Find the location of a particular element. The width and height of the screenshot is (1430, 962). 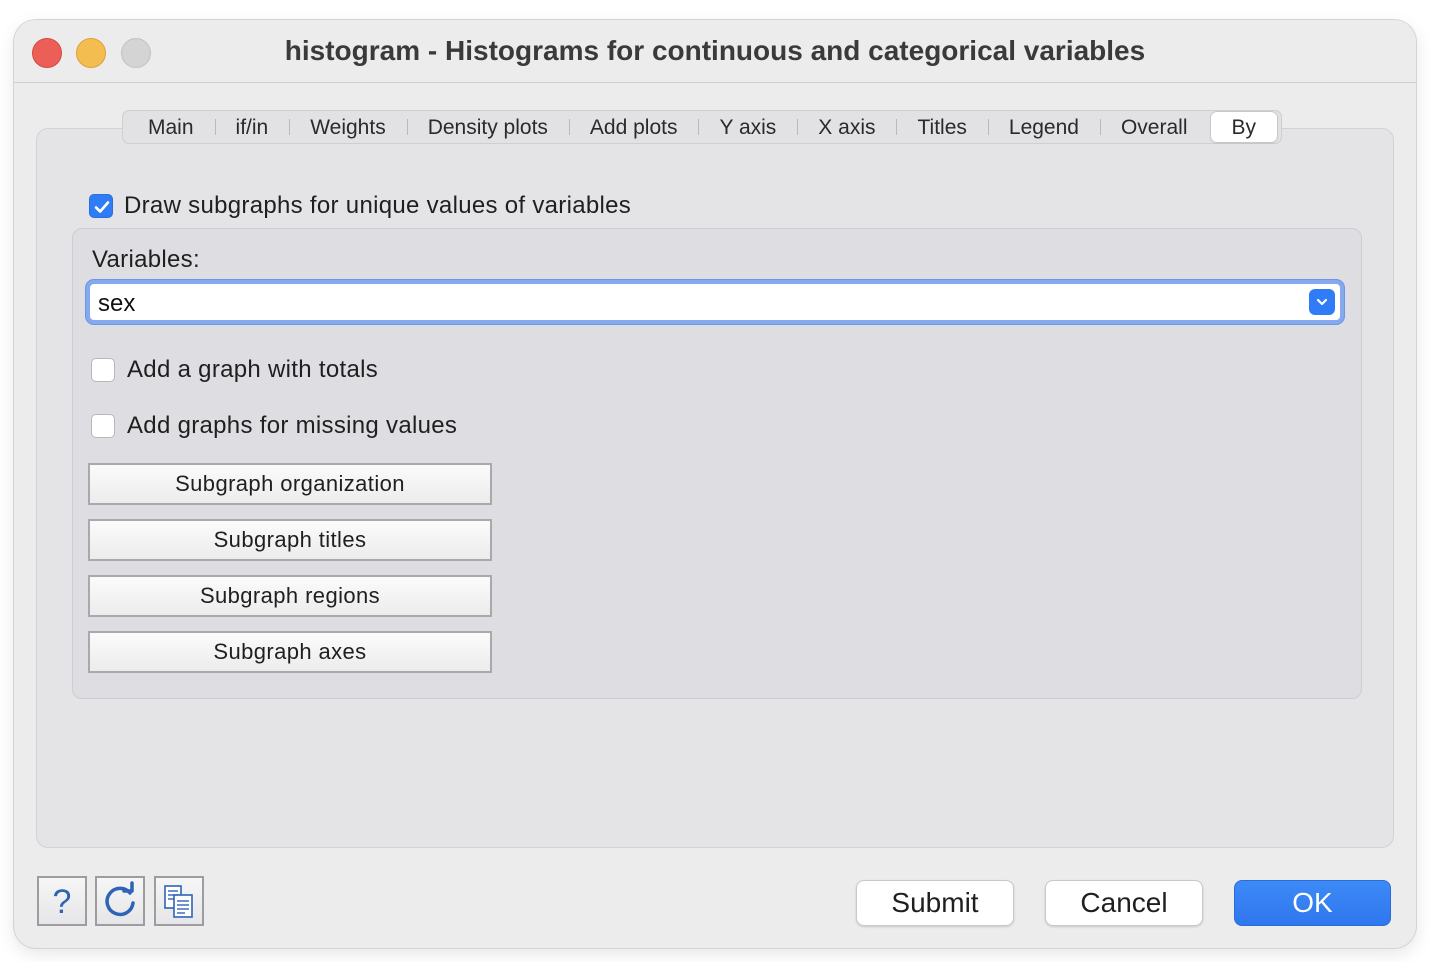

reset-button is located at coordinates (120, 901).